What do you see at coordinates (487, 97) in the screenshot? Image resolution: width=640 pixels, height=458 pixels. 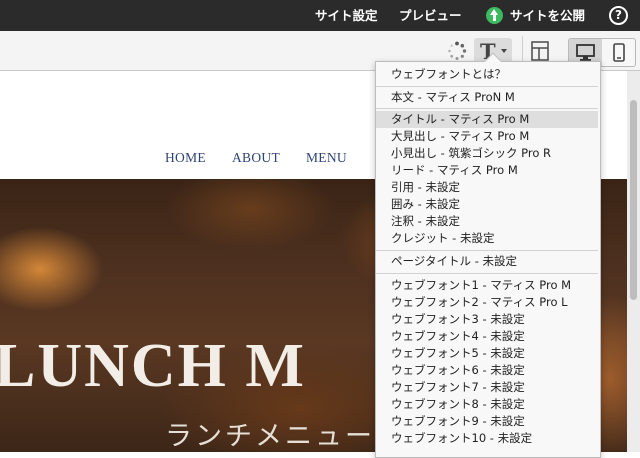 I see `menu-item-body-font: 本文 - マティス ProN M` at bounding box center [487, 97].